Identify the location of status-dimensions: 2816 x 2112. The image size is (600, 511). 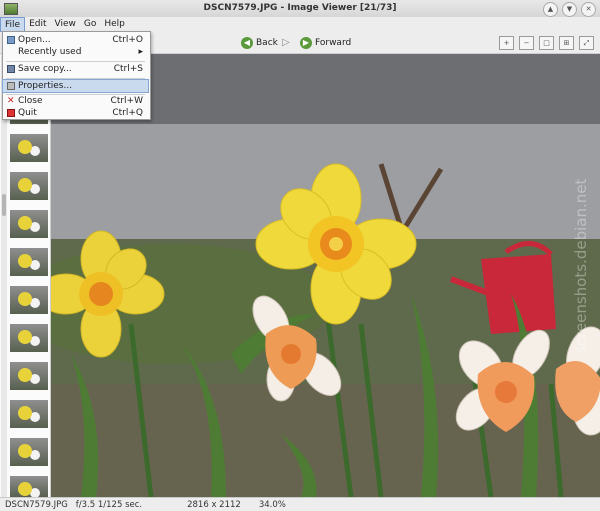
(214, 504).